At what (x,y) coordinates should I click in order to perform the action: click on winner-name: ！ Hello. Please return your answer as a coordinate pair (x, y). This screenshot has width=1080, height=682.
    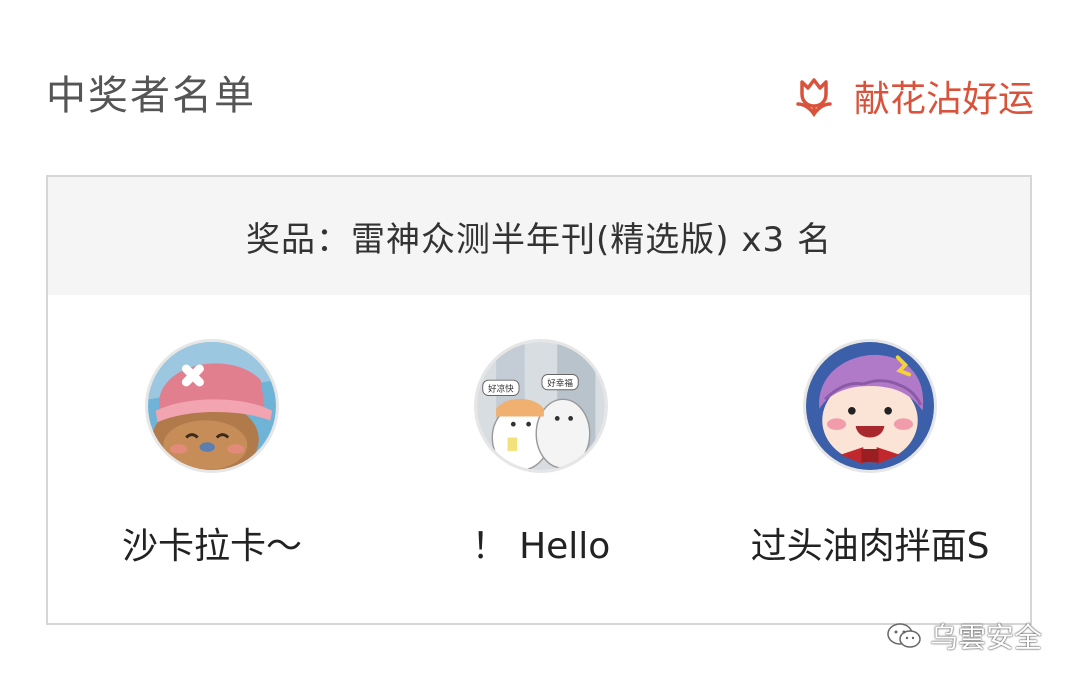
    Looking at the image, I should click on (541, 546).